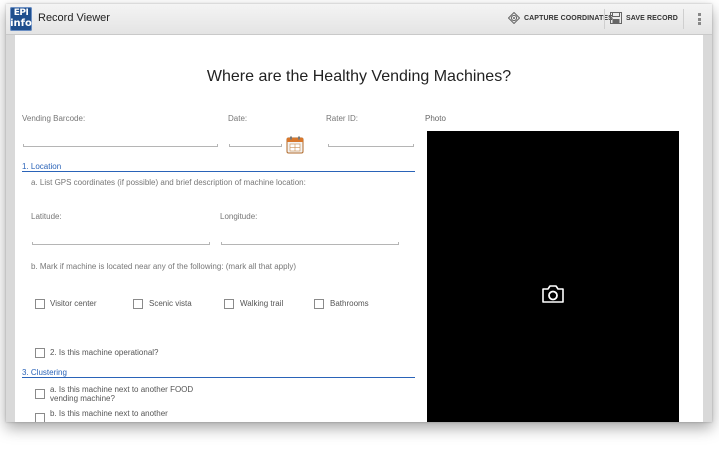 This screenshot has width=719, height=467. What do you see at coordinates (238, 118) in the screenshot?
I see `date-label: Date:` at bounding box center [238, 118].